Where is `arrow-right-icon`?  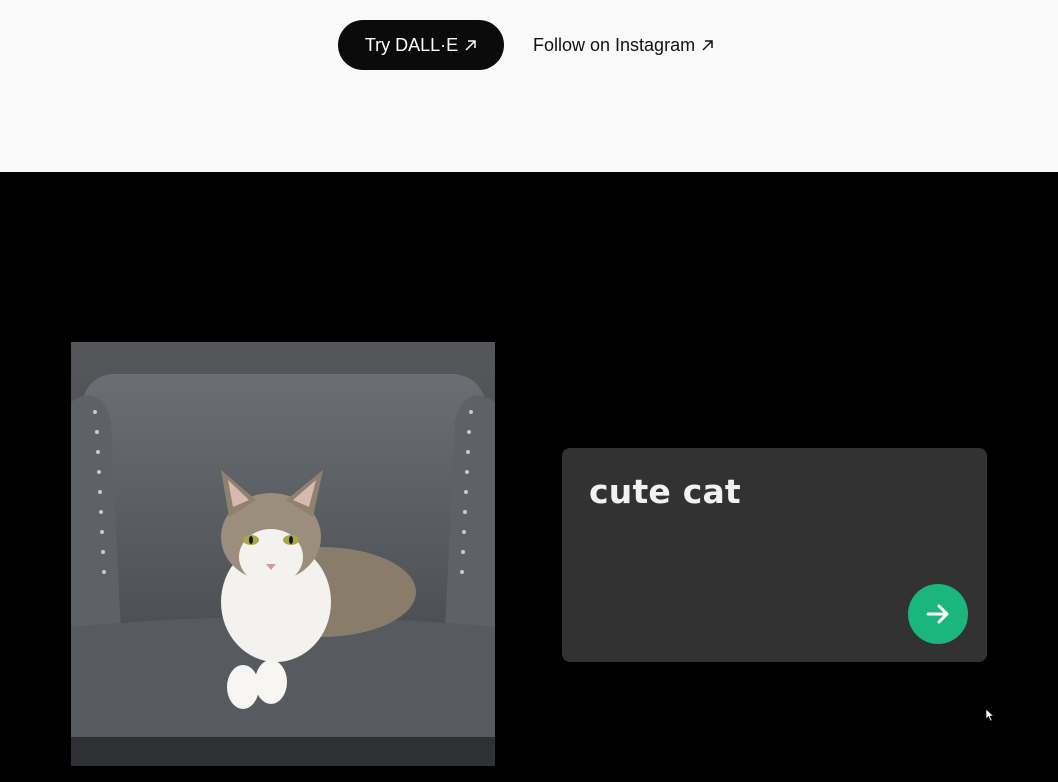 arrow-right-icon is located at coordinates (937, 614).